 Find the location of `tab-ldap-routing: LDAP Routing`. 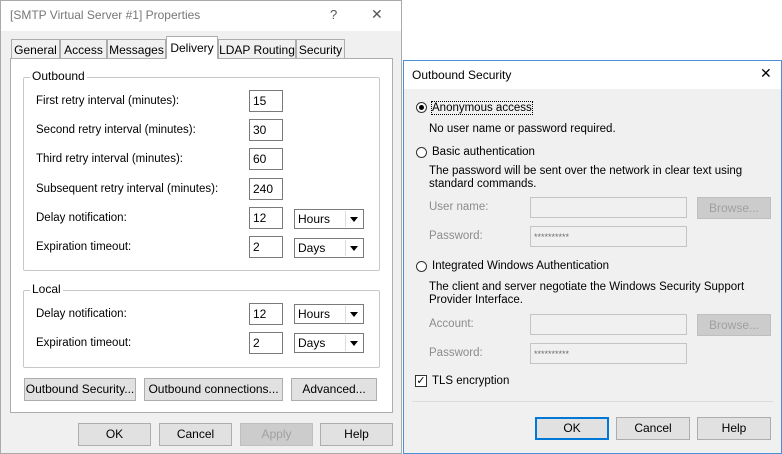

tab-ldap-routing: LDAP Routing is located at coordinates (257, 49).